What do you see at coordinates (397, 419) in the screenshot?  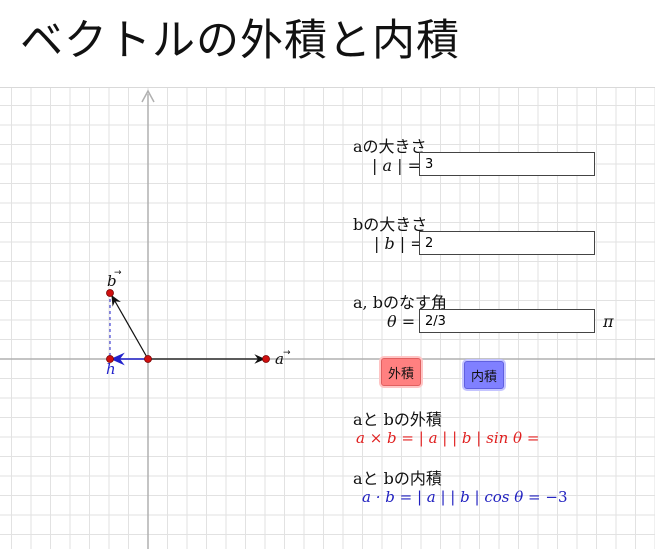 I see `label-cross-product: aと bの外積` at bounding box center [397, 419].